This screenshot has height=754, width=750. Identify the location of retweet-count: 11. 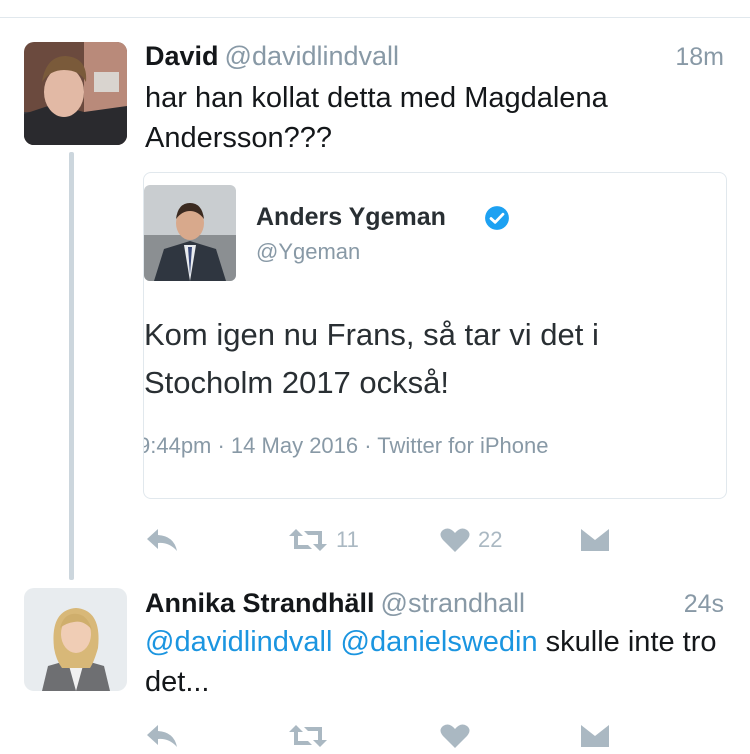
(347, 539).